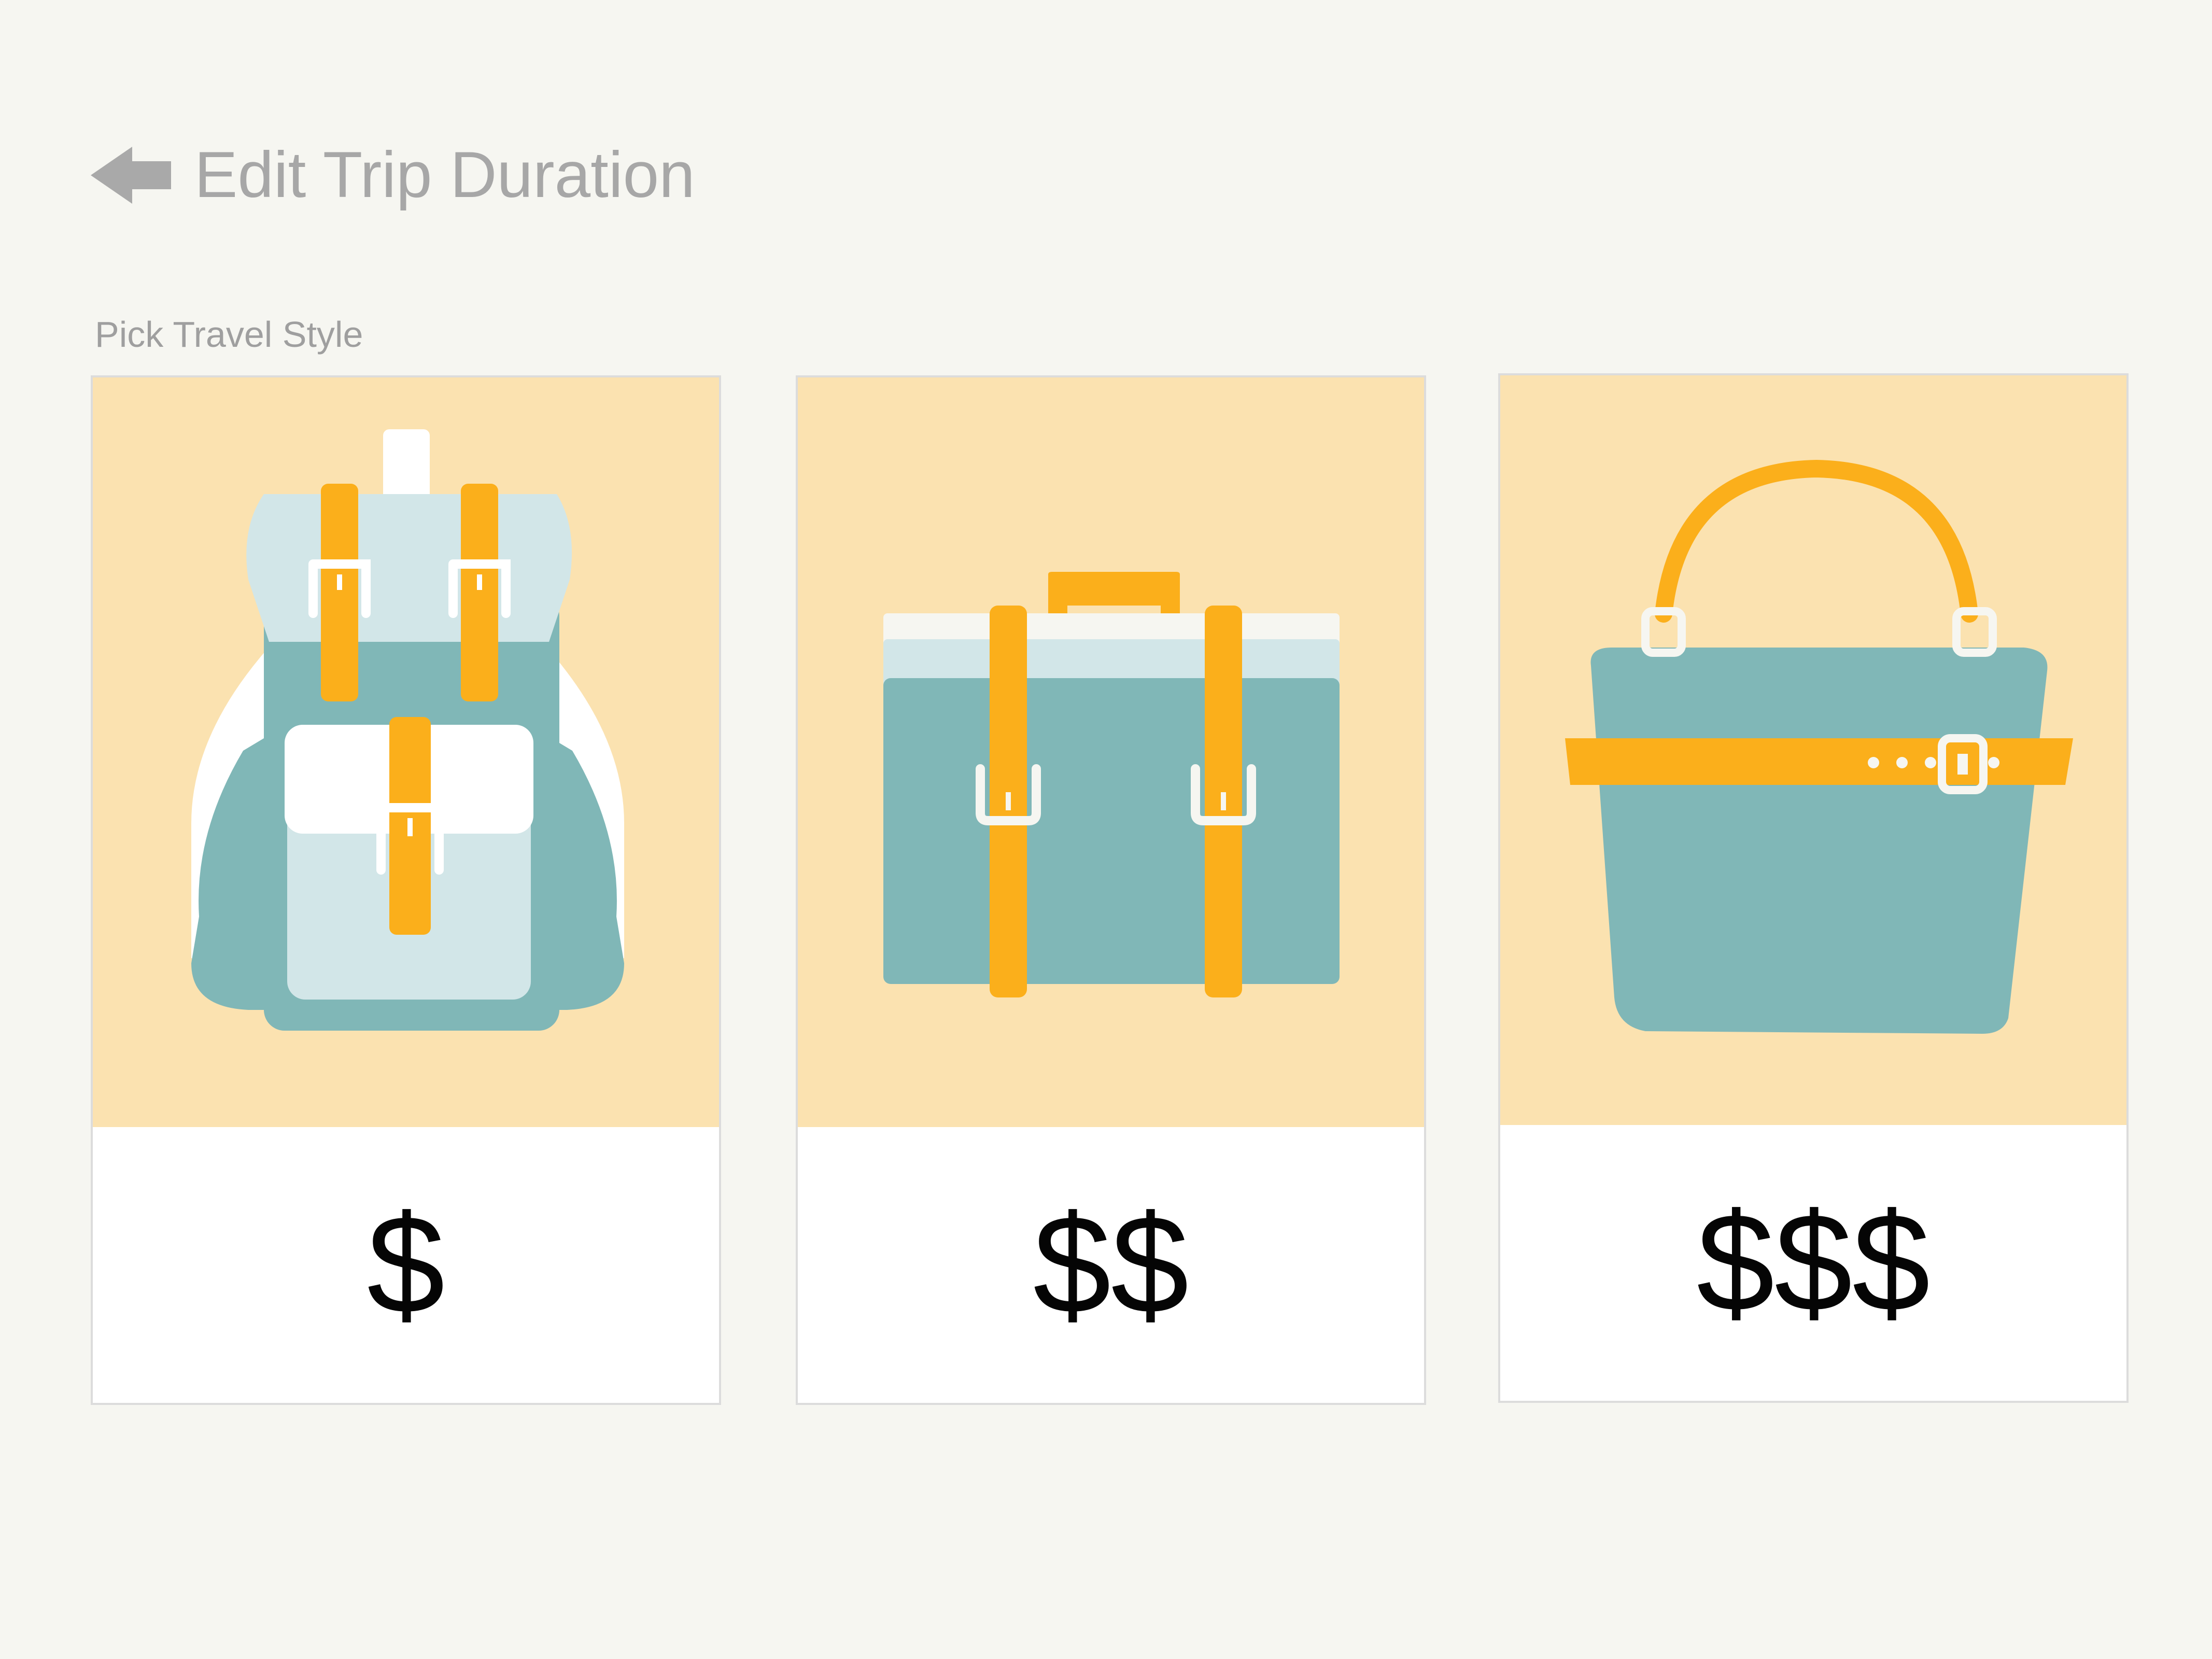 The width and height of the screenshot is (2212, 1659). Describe the element at coordinates (1819, 746) in the screenshot. I see `handbag-icon` at that location.